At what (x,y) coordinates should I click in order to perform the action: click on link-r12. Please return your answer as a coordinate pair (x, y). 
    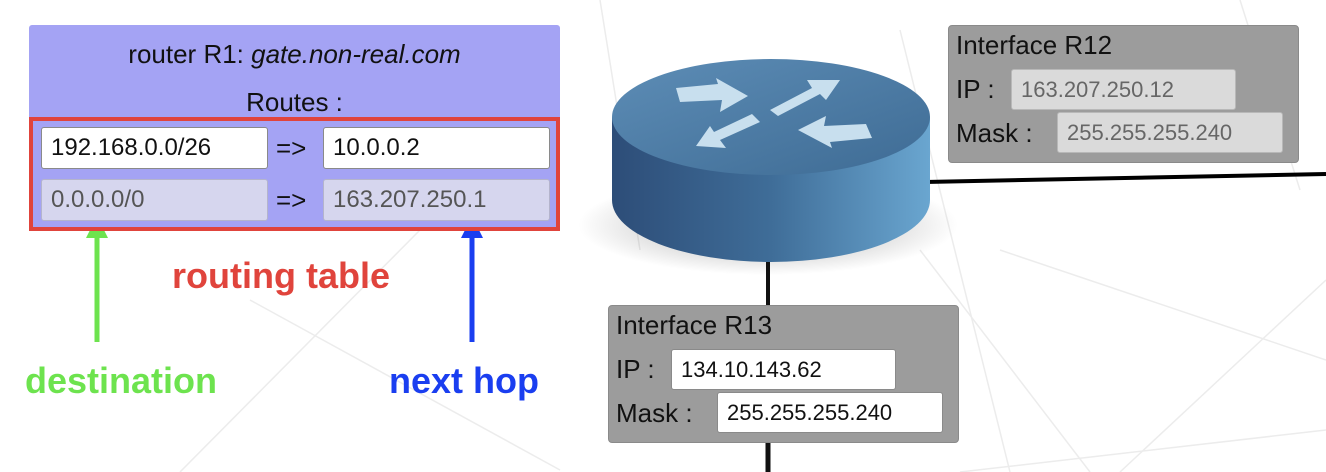
    Looking at the image, I should click on (1125, 178).